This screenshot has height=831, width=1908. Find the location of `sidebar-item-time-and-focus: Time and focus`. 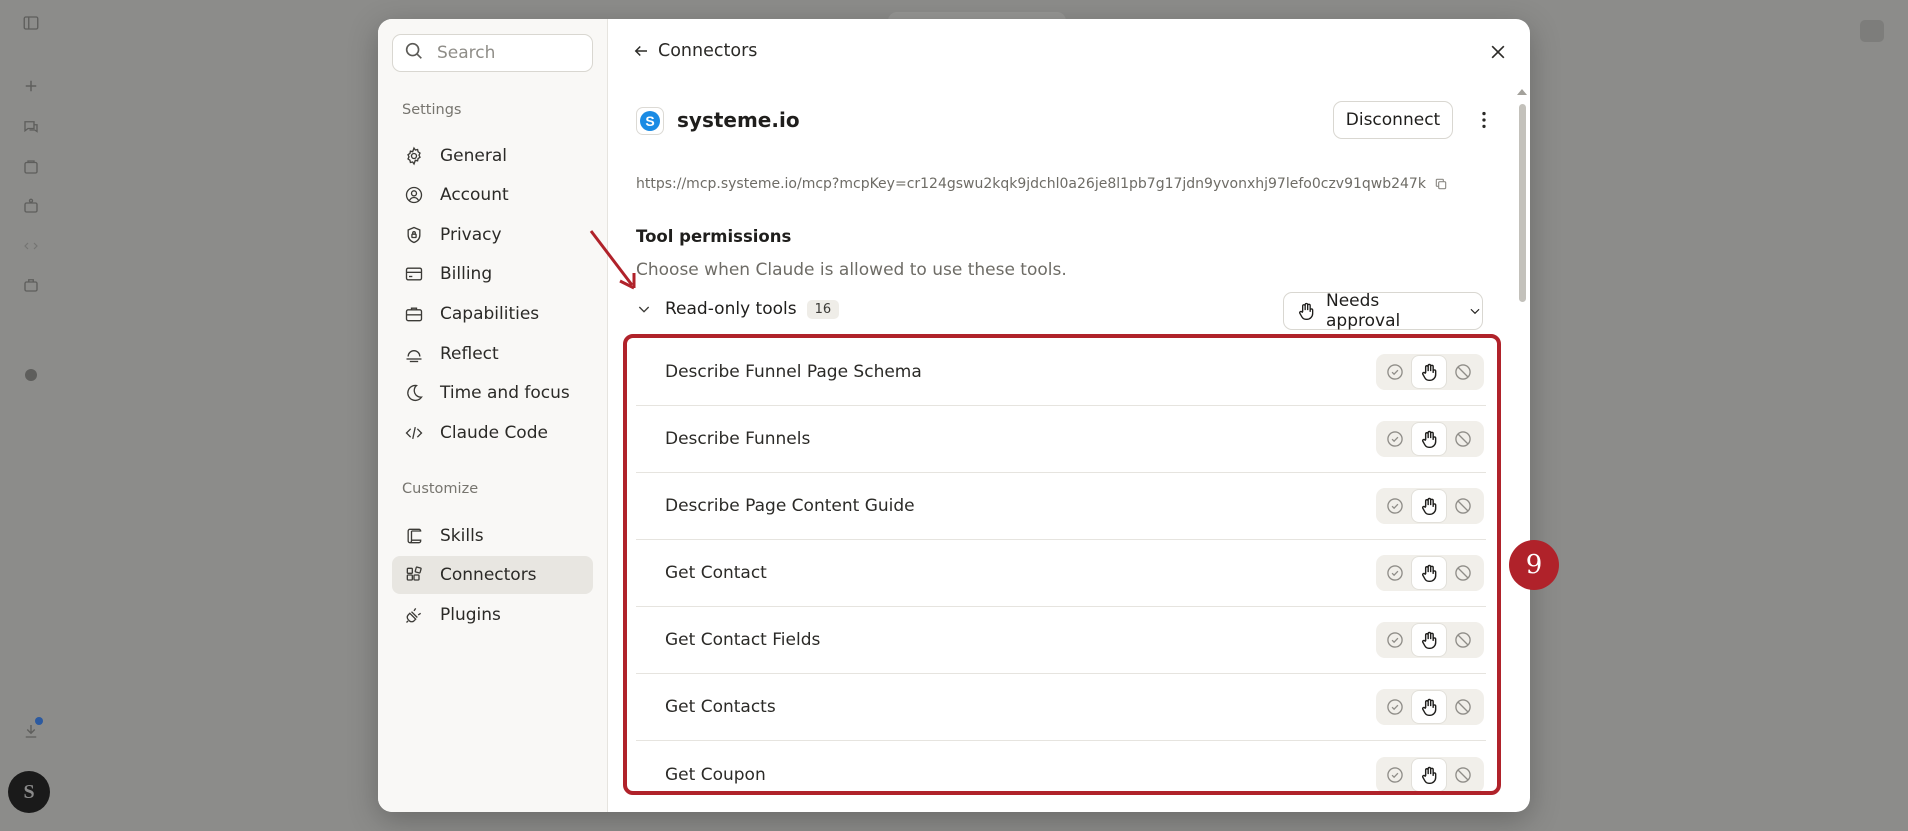

sidebar-item-time-and-focus: Time and focus is located at coordinates (492, 393).